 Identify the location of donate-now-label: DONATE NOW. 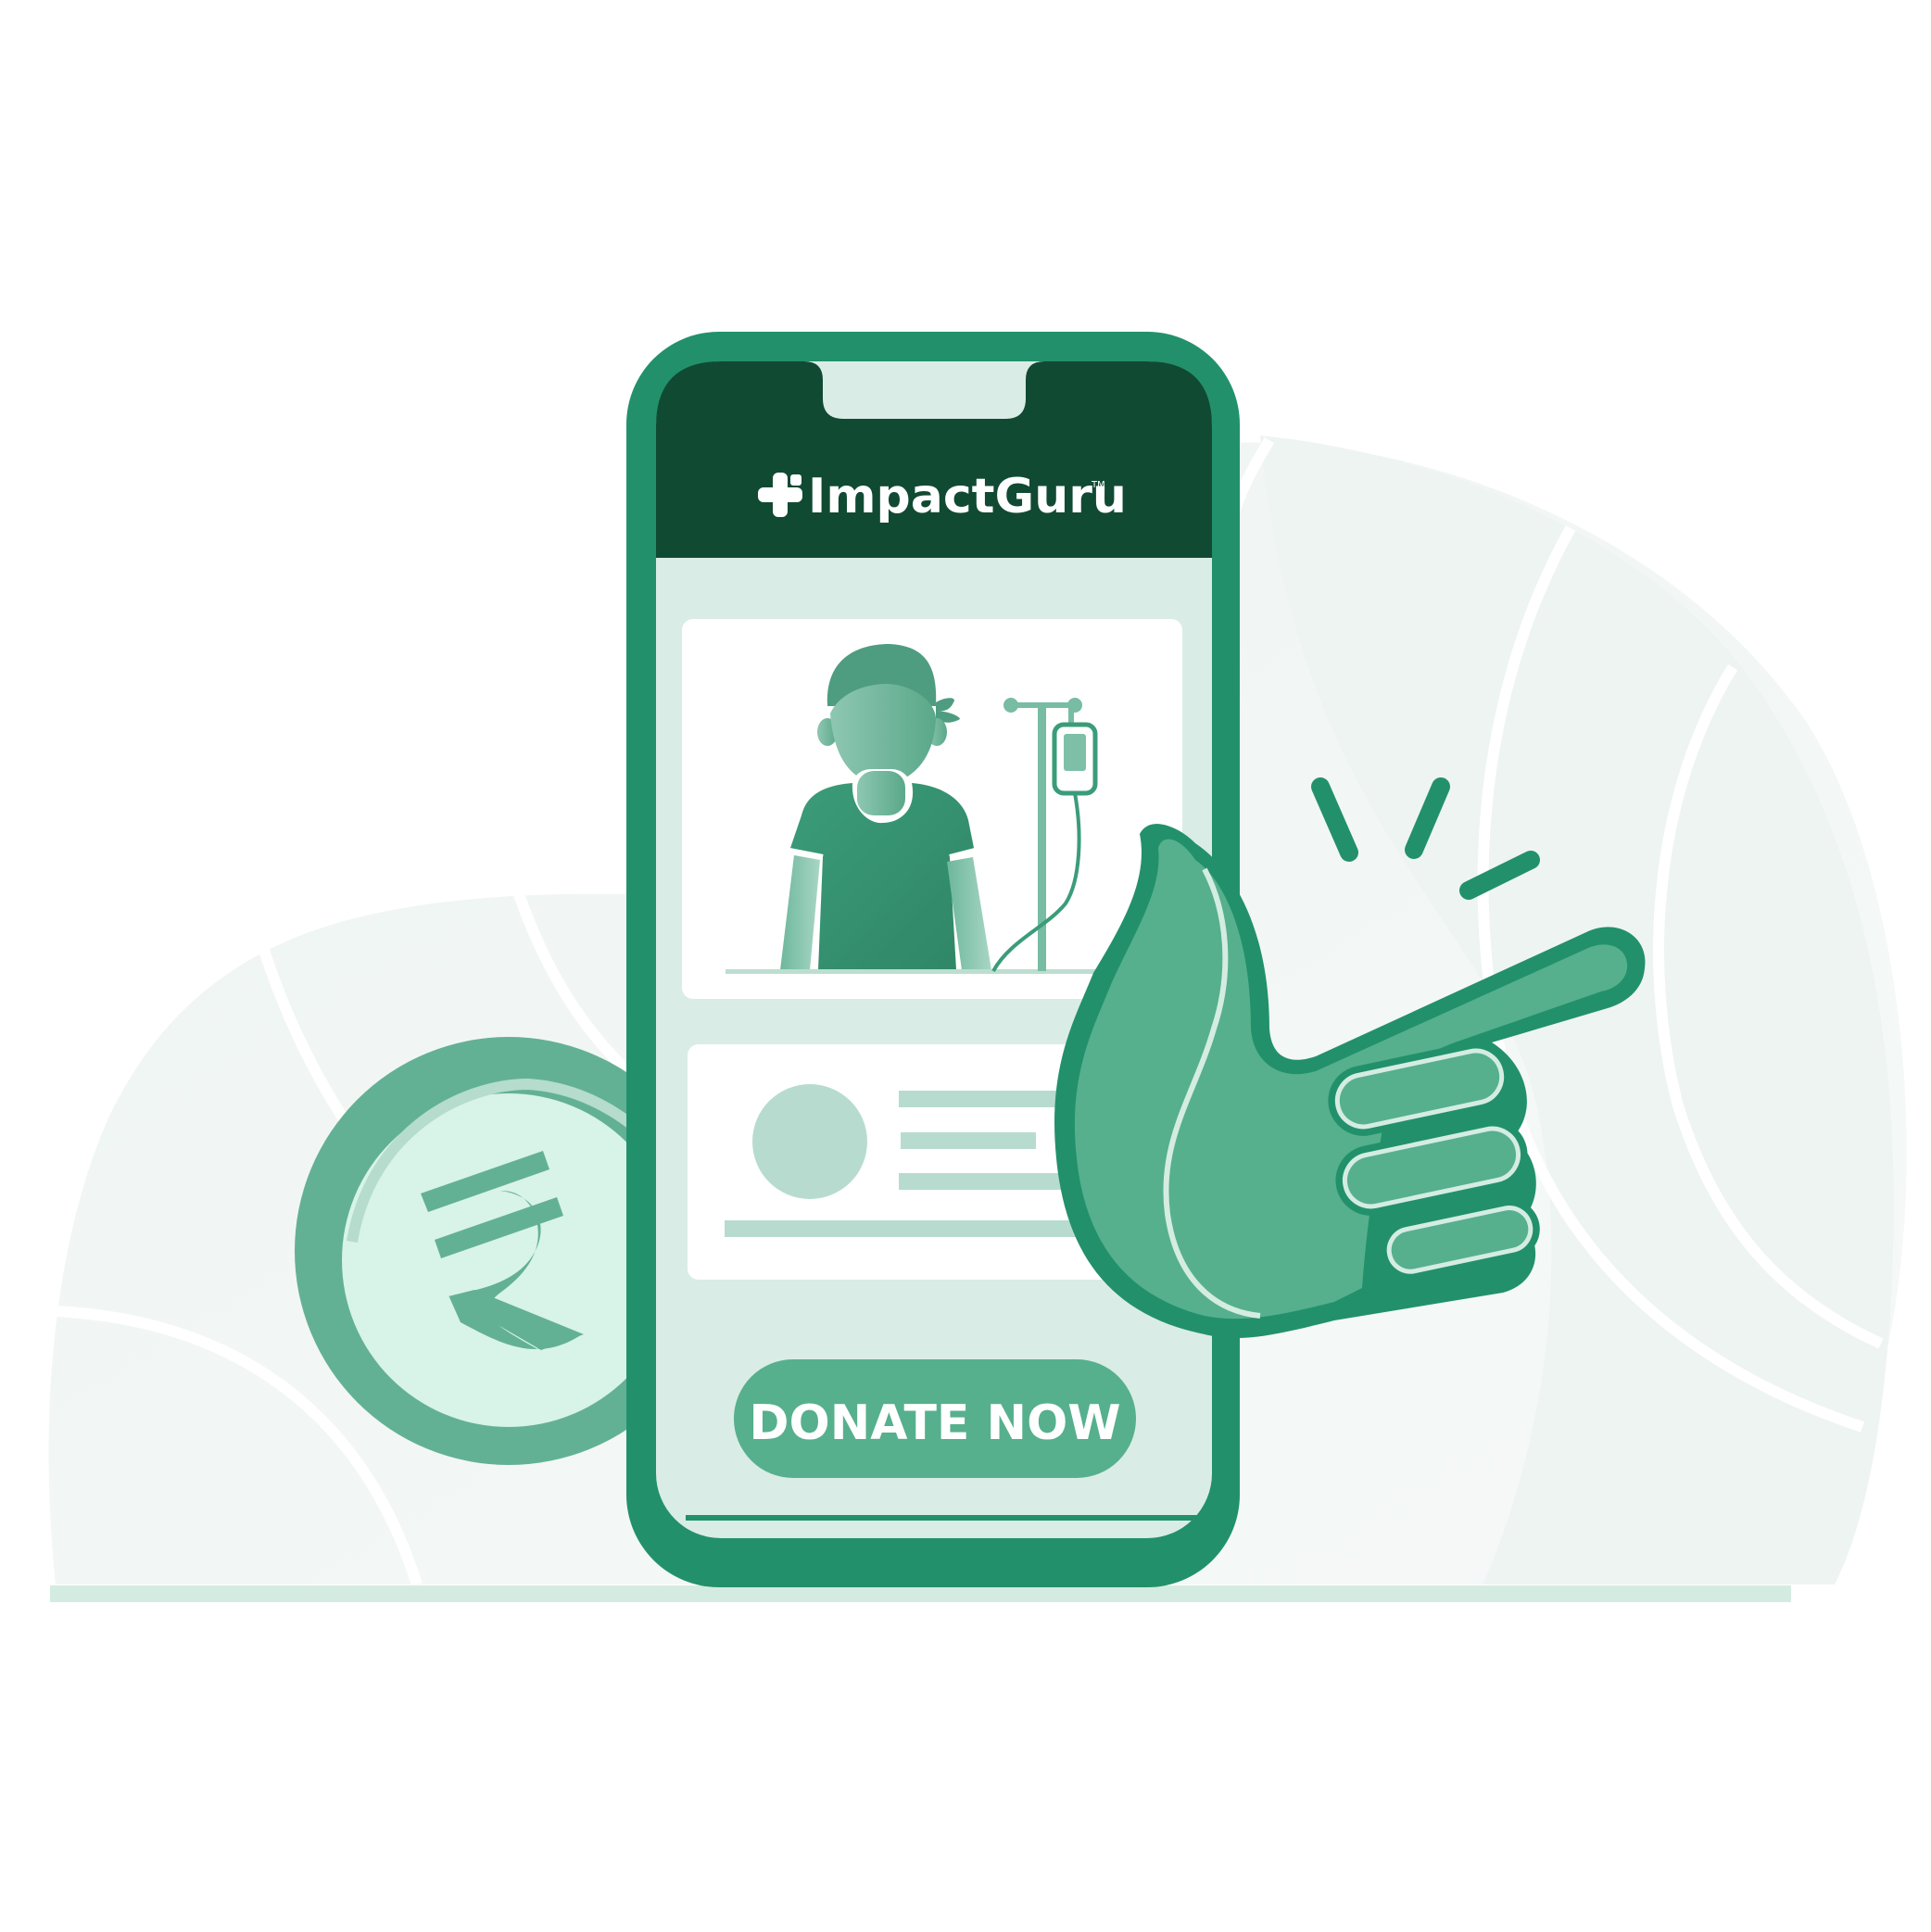
(935, 1423).